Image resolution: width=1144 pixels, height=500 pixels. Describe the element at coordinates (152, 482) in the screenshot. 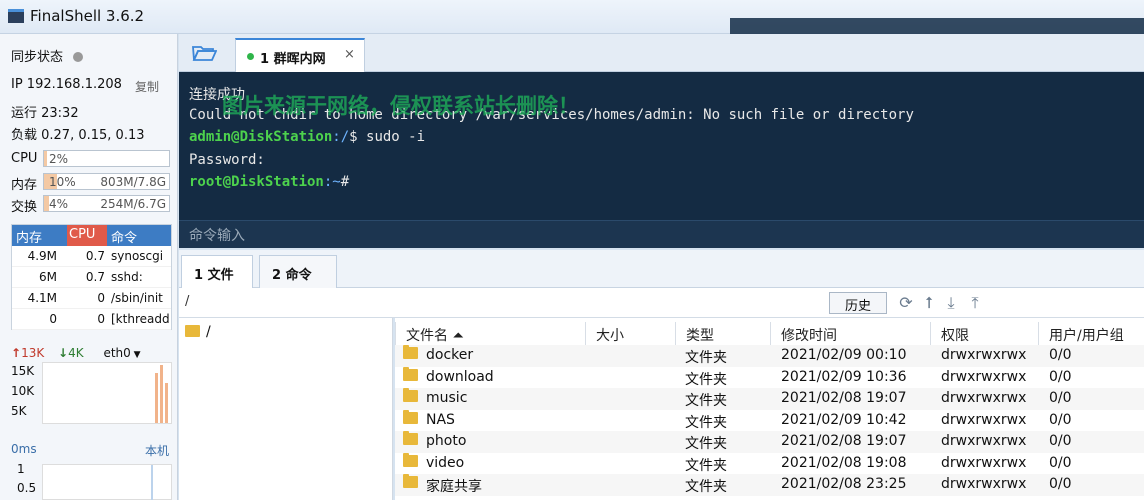

I see `latency-graph-bar` at that location.